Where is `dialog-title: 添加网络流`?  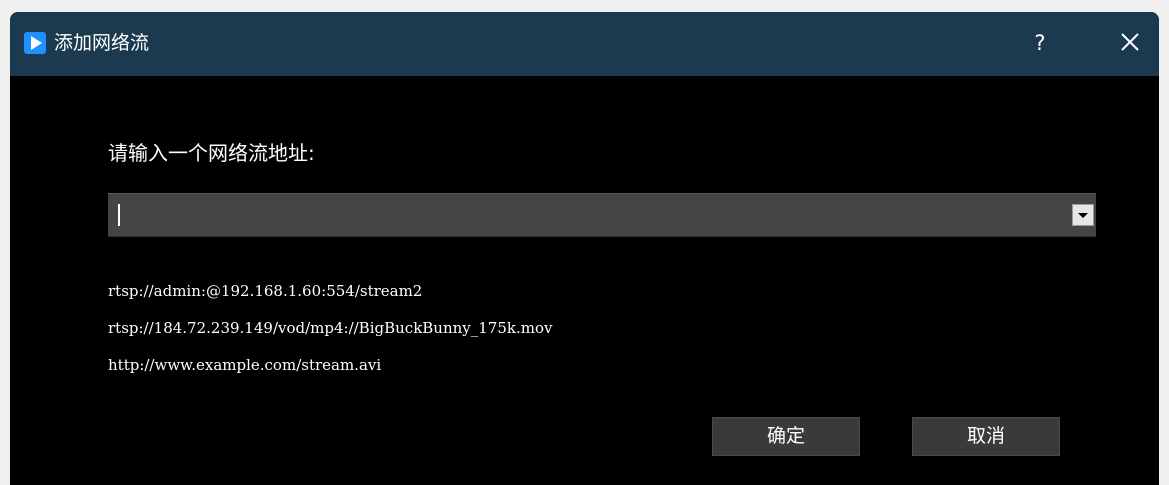 dialog-title: 添加网络流 is located at coordinates (102, 43).